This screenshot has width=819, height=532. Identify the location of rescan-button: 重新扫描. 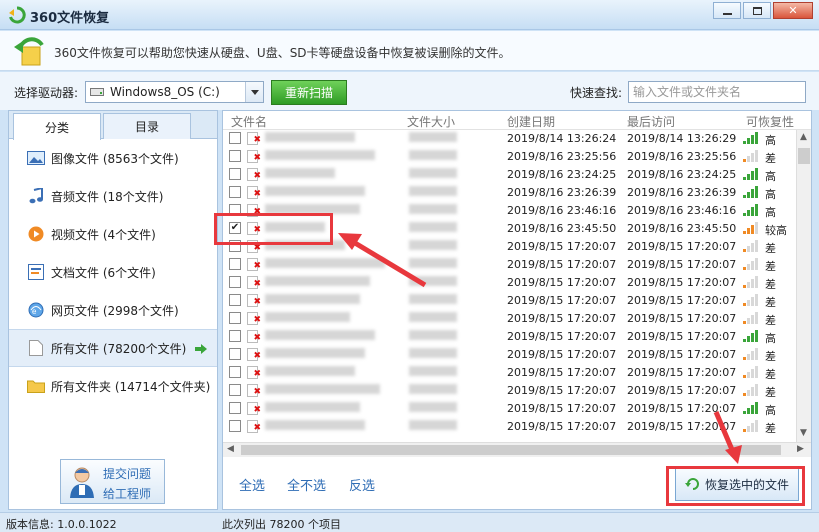
(309, 92).